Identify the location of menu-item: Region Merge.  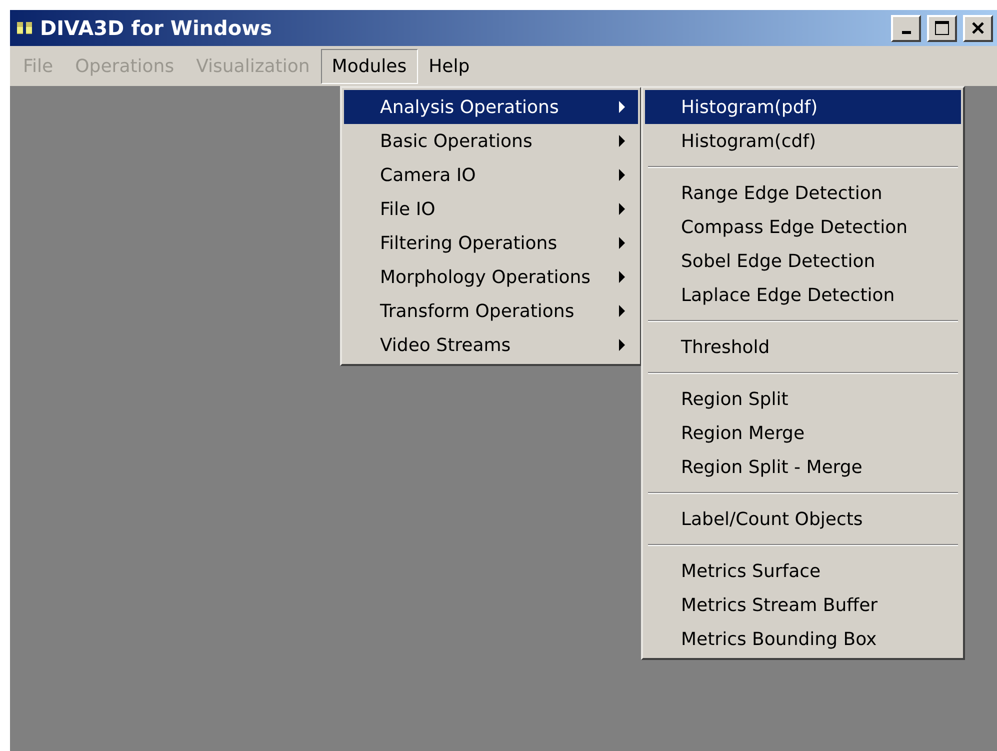
(803, 433).